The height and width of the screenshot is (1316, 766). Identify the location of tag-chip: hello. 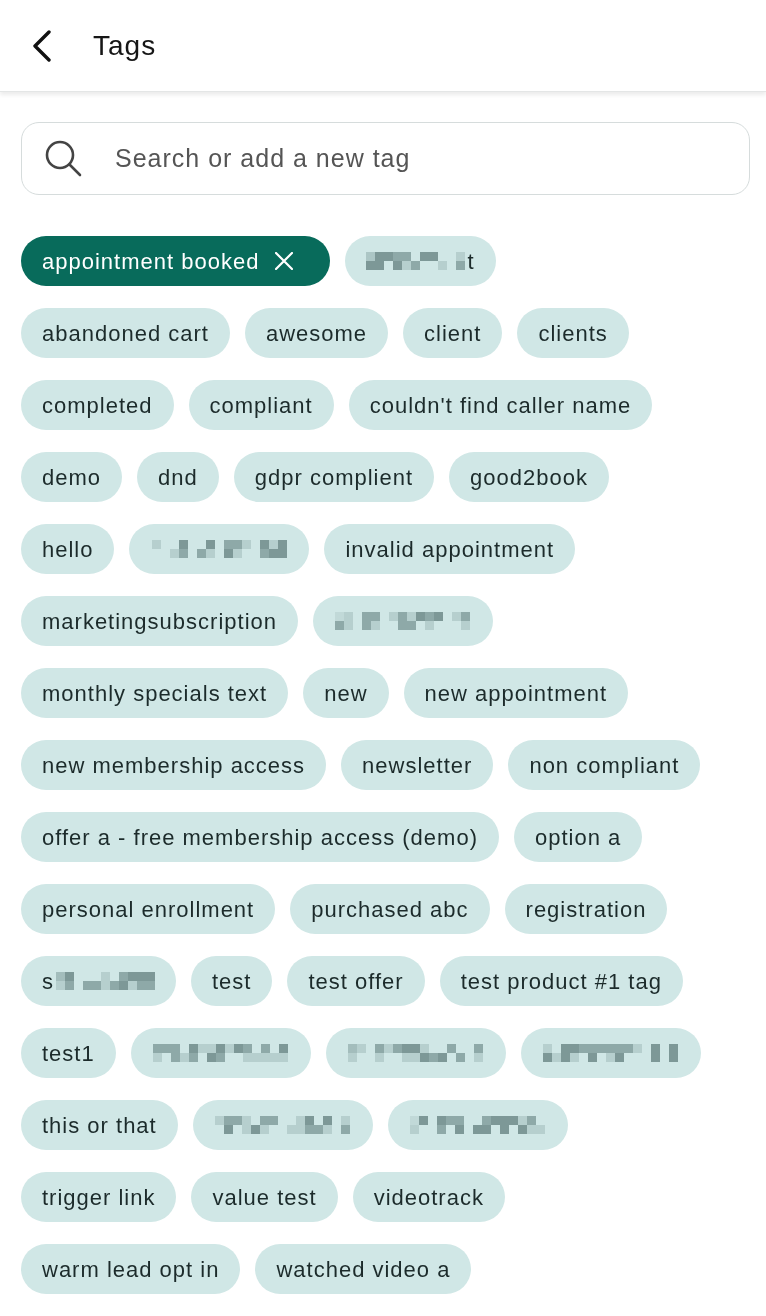
(68, 549).